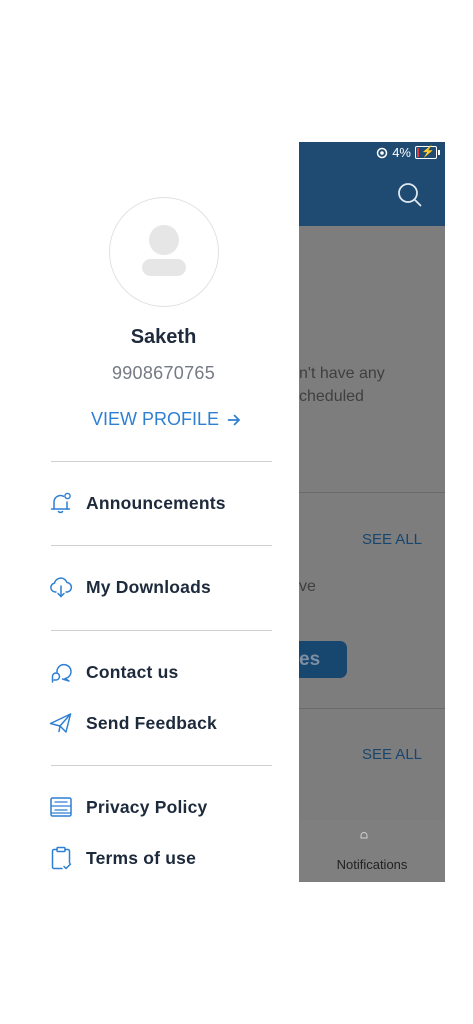 The height and width of the screenshot is (1024, 473). I want to click on arrow-right-icon, so click(233, 419).